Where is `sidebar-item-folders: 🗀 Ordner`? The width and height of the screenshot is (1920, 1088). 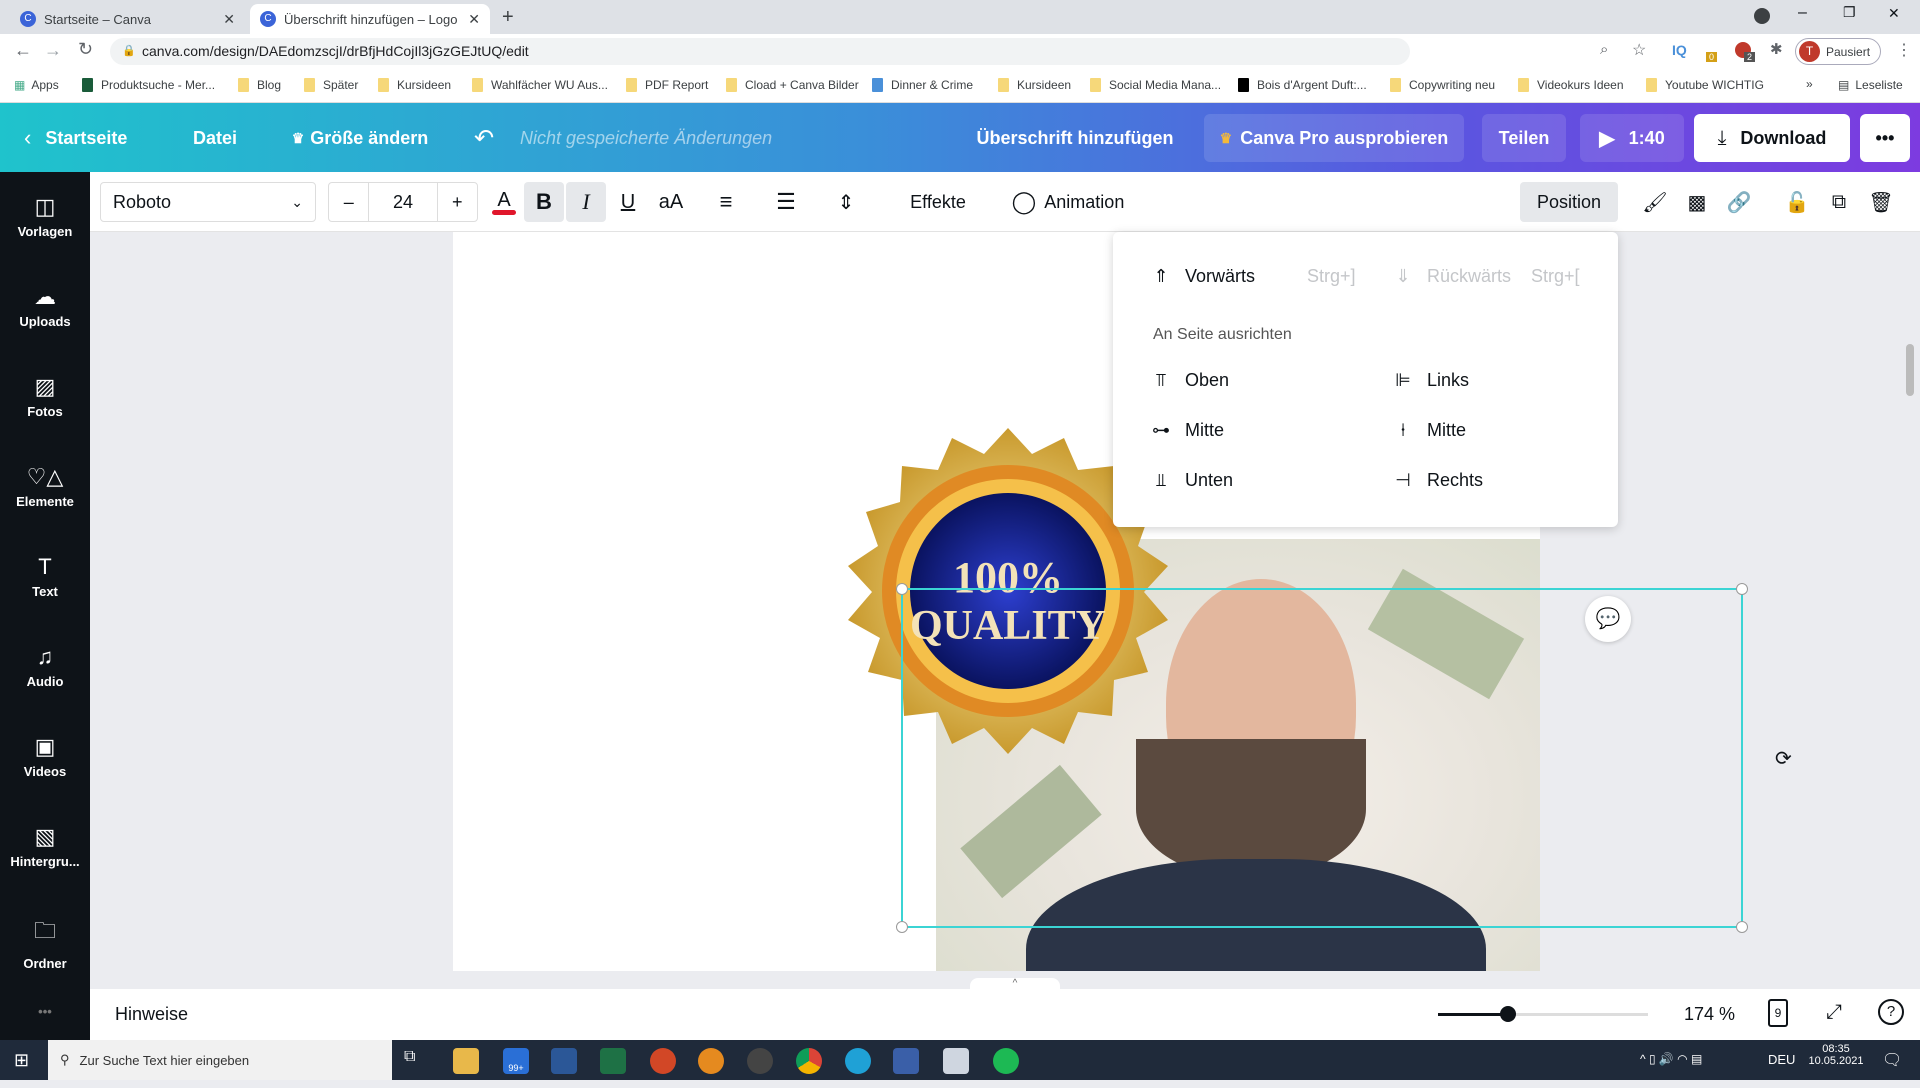 sidebar-item-folders: 🗀 Ordner is located at coordinates (45, 942).